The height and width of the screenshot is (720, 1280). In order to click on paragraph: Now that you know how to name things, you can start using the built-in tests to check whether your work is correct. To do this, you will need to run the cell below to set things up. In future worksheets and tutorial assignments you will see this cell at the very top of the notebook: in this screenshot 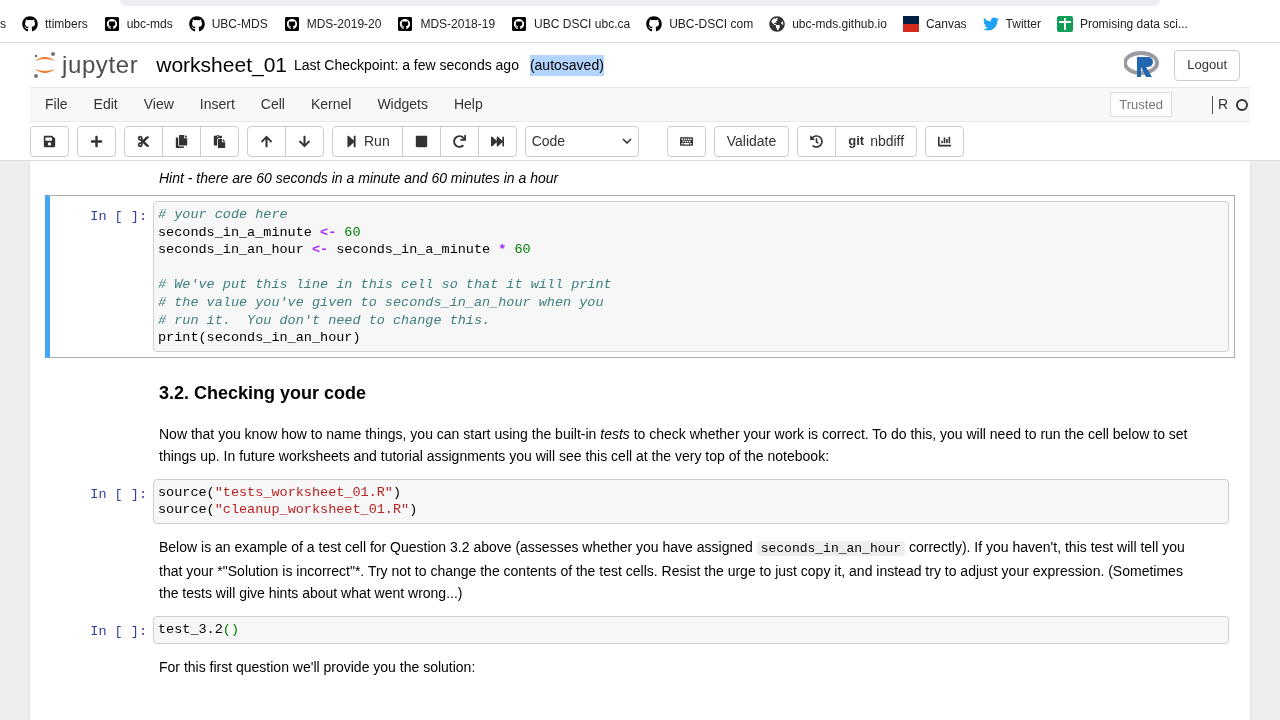, I will do `click(674, 445)`.